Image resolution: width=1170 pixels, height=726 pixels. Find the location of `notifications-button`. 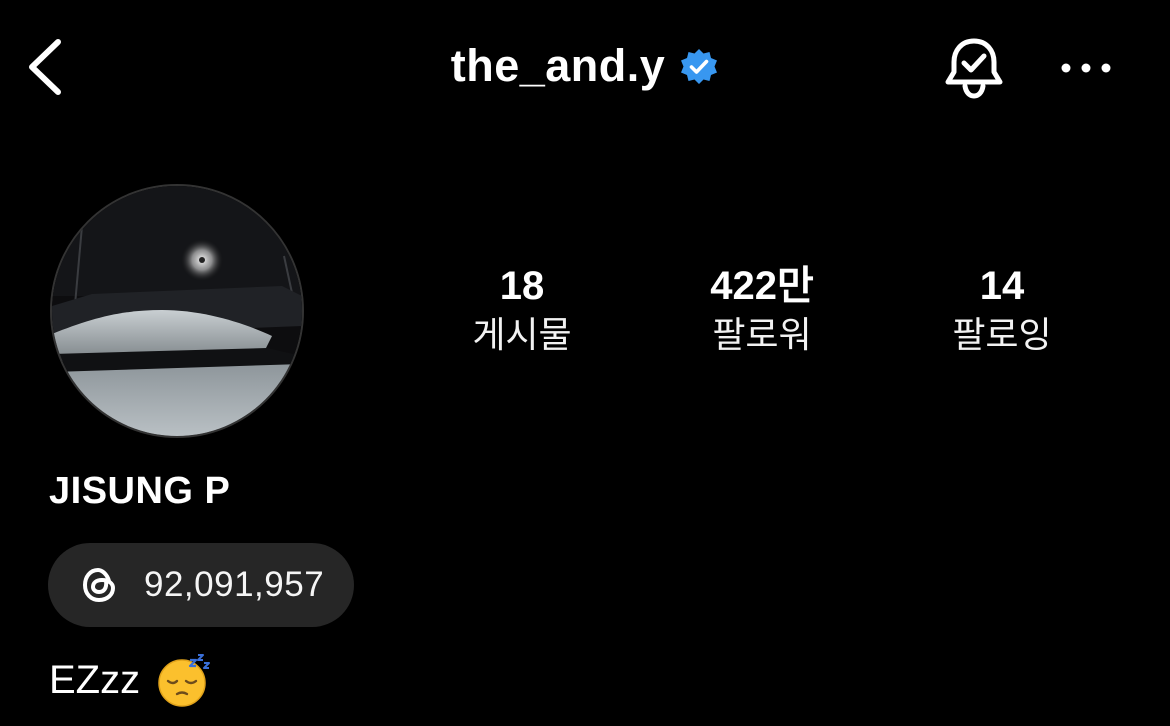

notifications-button is located at coordinates (974, 68).